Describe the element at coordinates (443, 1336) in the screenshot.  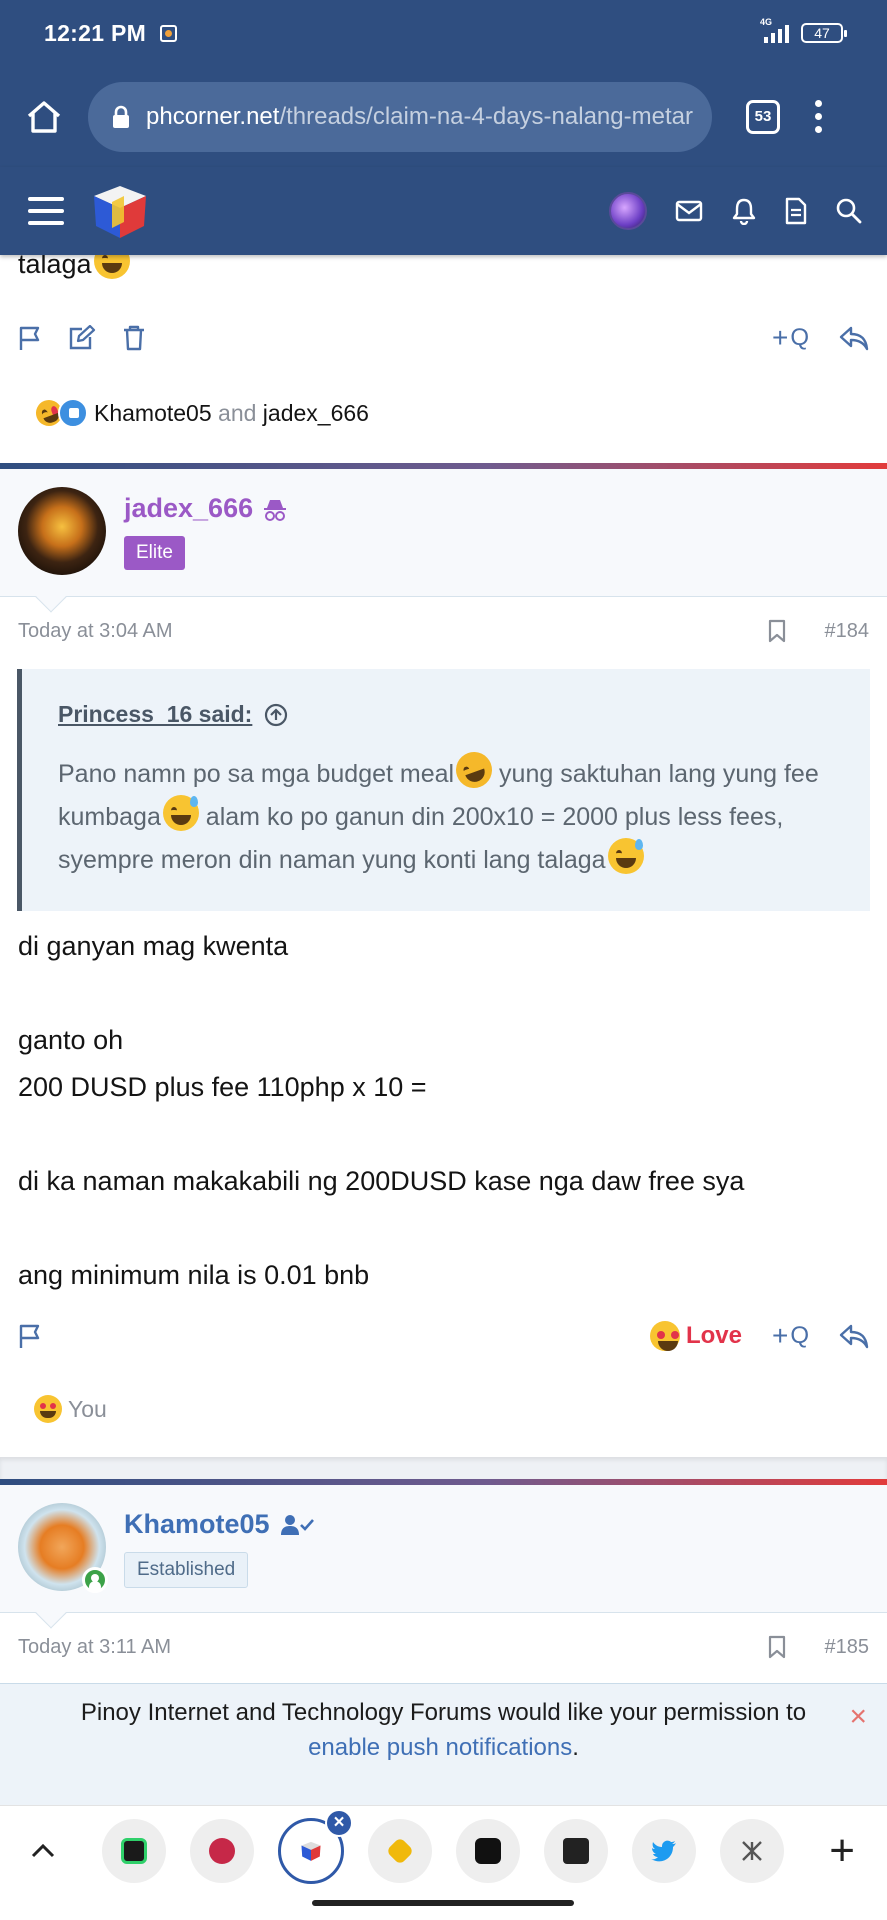
I see `post-actions: Love + Q` at that location.